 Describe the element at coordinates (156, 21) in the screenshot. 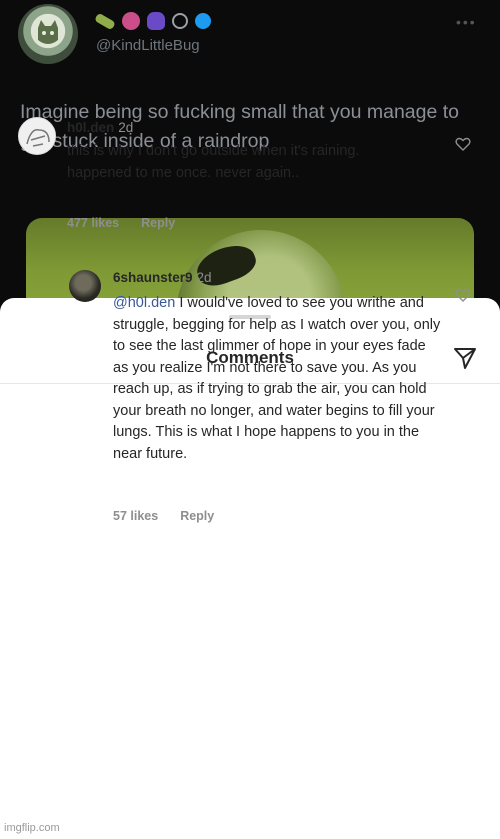

I see `hamsa-emoji` at that location.